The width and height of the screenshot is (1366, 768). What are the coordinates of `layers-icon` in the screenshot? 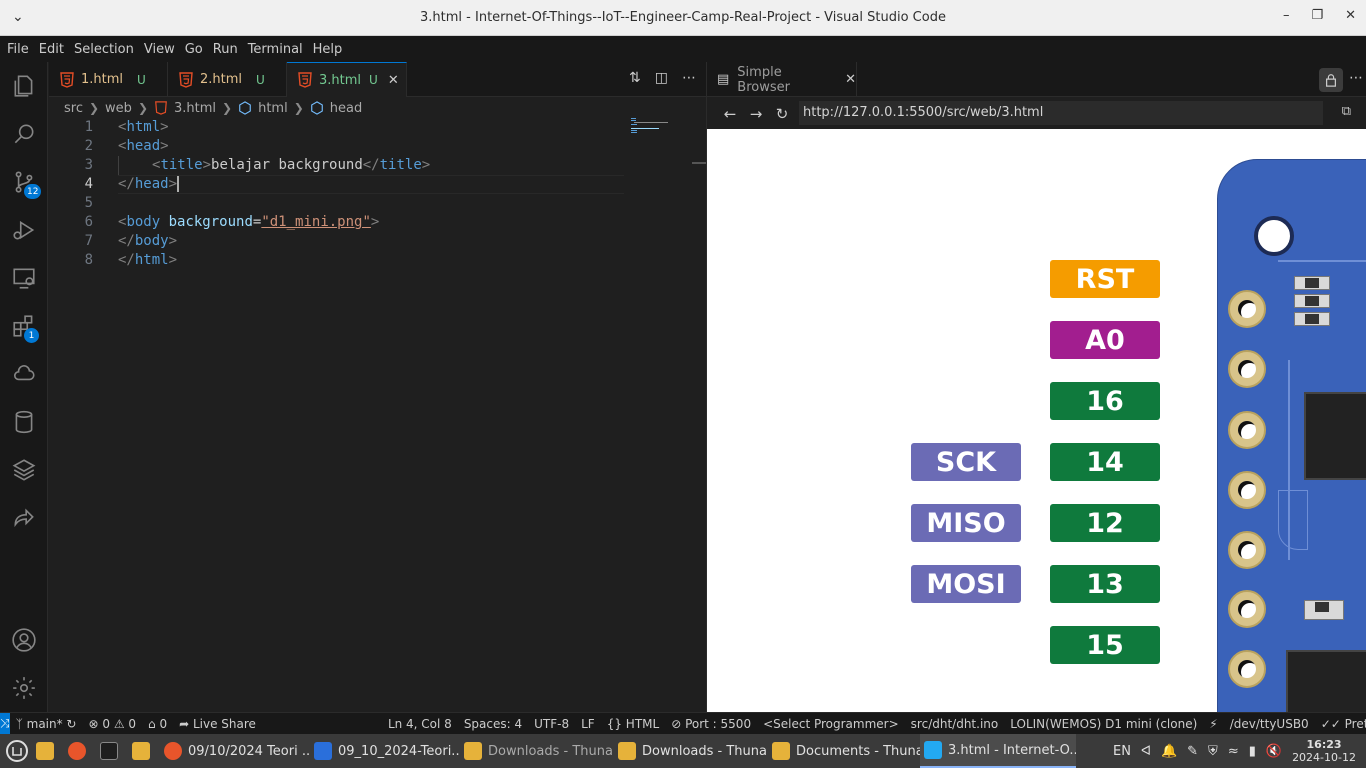 It's located at (24, 470).